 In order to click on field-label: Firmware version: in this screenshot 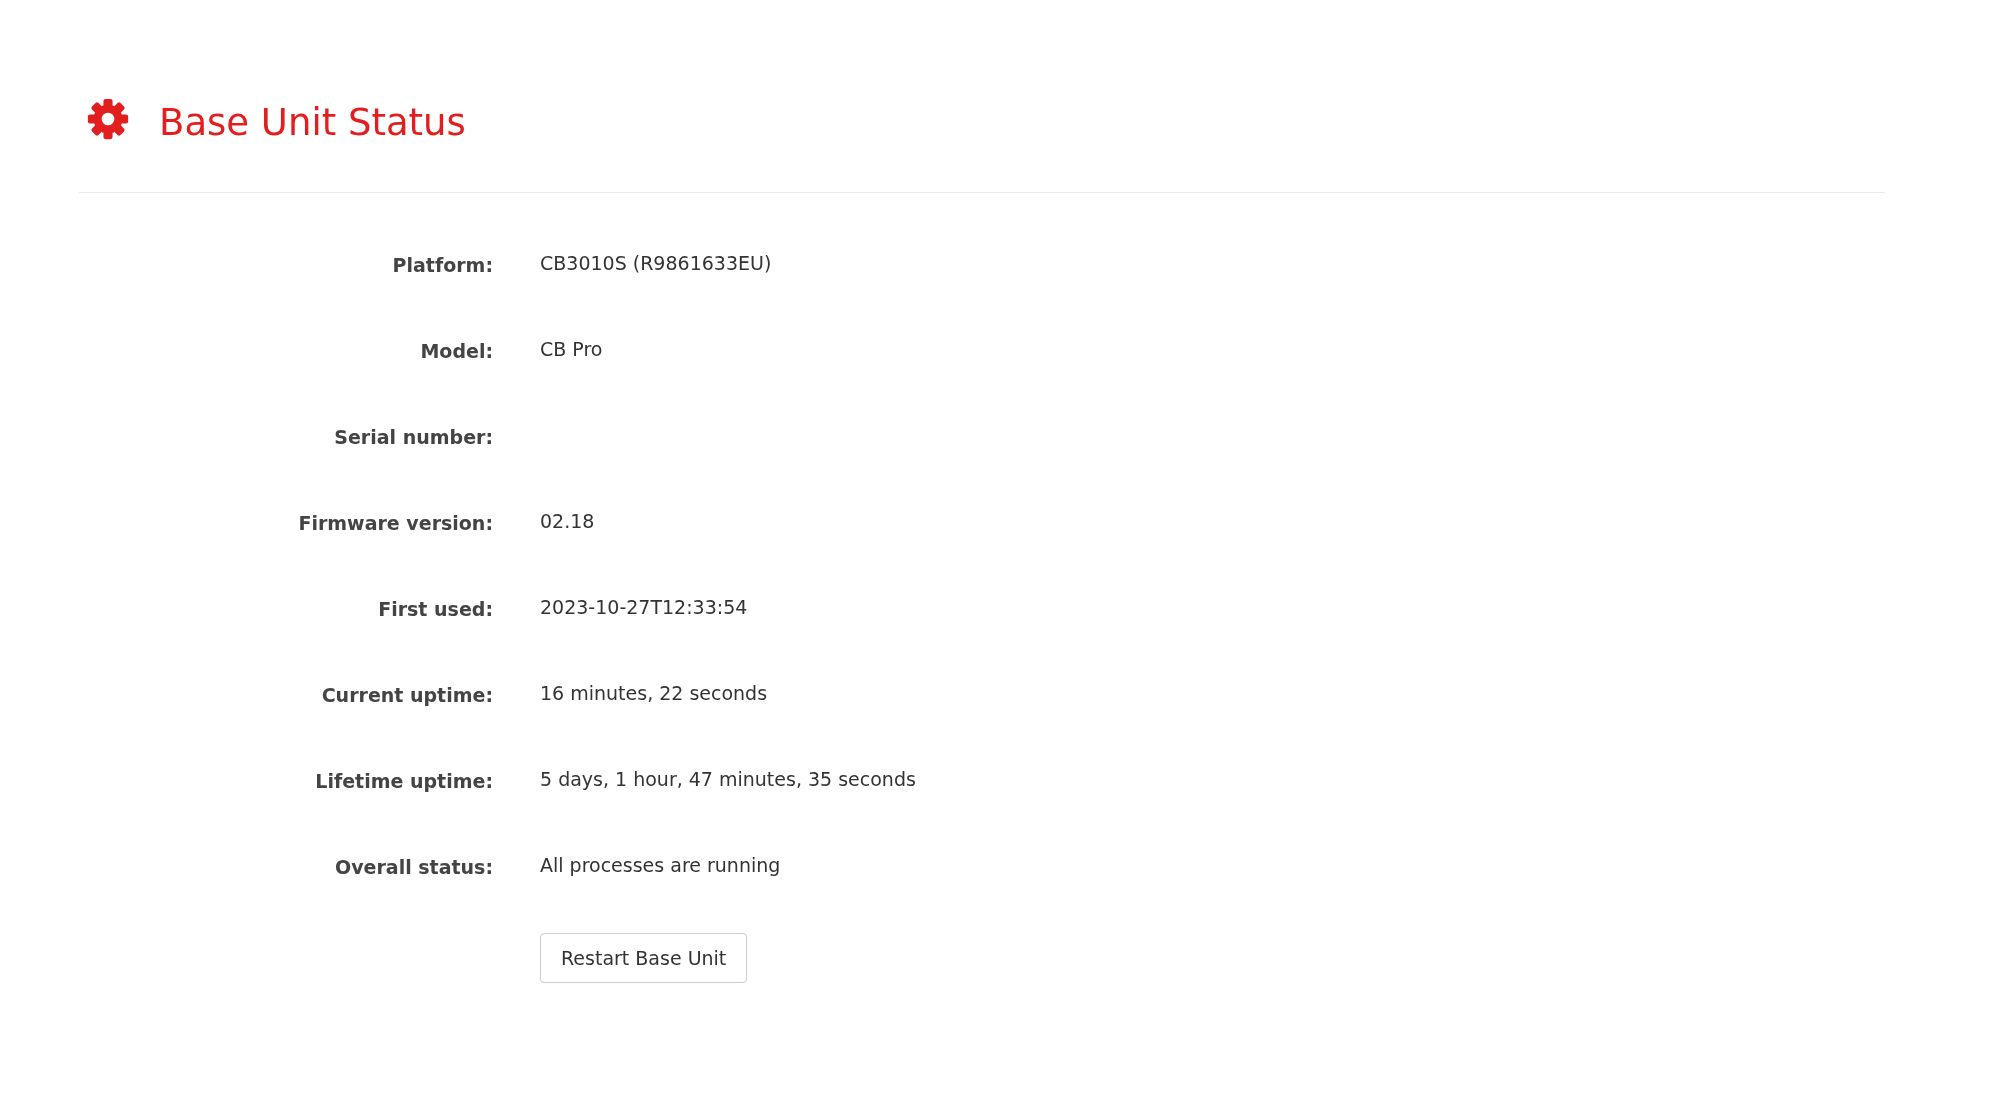, I will do `click(395, 523)`.